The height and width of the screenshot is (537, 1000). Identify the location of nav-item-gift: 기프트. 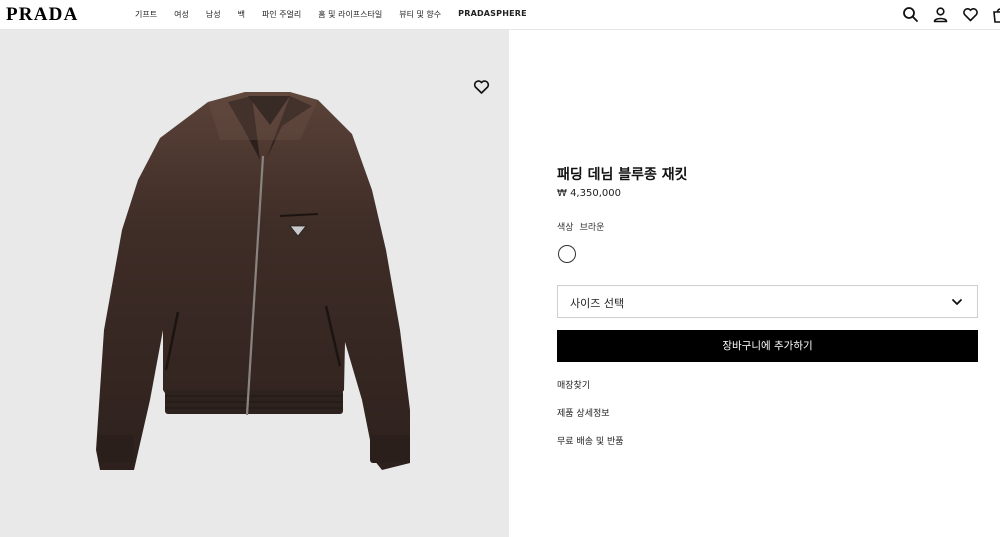
(146, 14).